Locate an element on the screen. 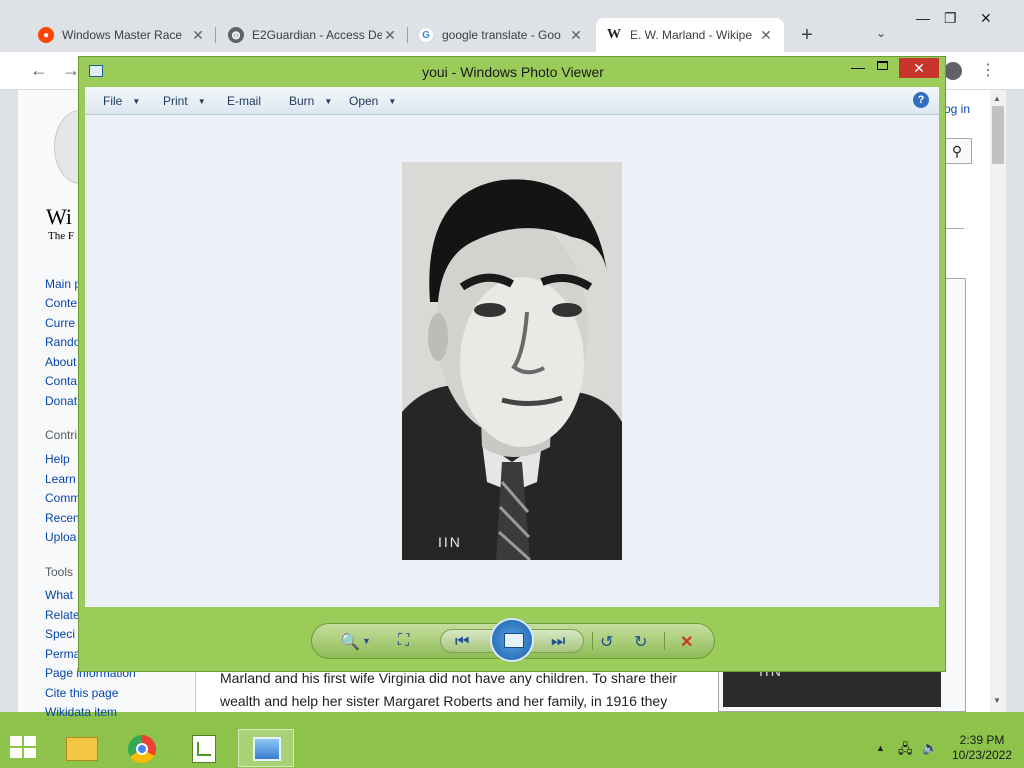  taskbar-notepad-plus-plus is located at coordinates (204, 748).